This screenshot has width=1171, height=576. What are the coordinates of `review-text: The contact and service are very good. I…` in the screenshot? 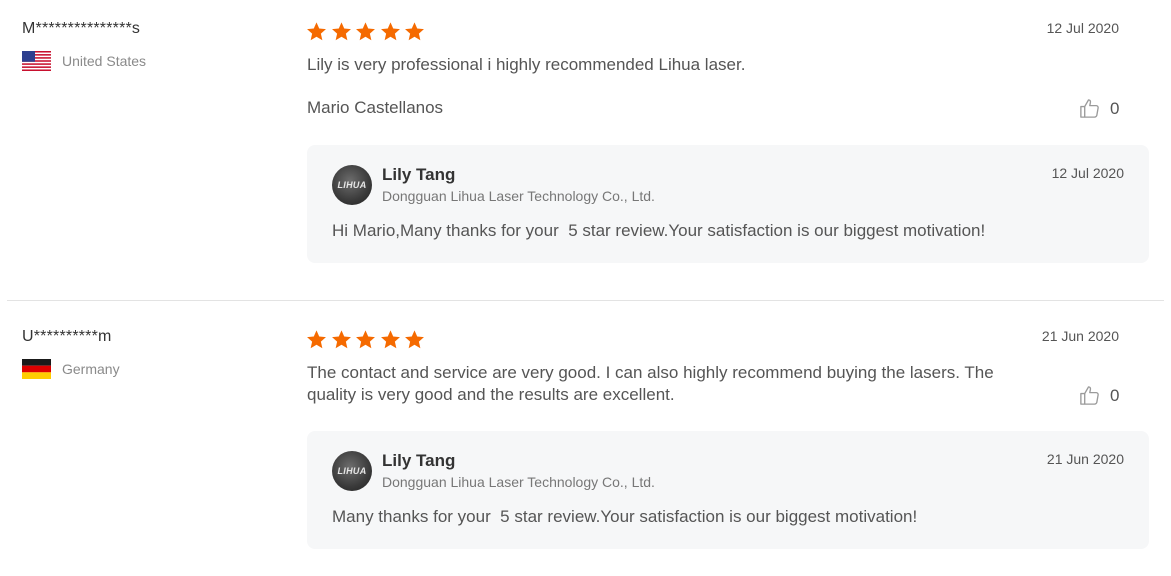 It's located at (650, 383).